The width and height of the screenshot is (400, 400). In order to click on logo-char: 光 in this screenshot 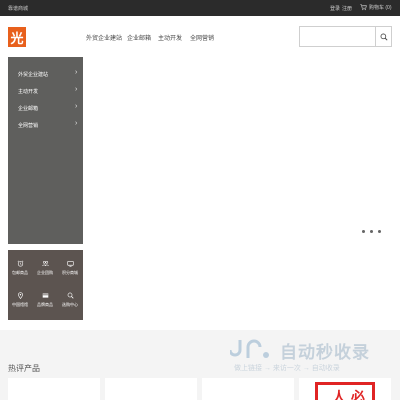, I will do `click(17, 39)`.